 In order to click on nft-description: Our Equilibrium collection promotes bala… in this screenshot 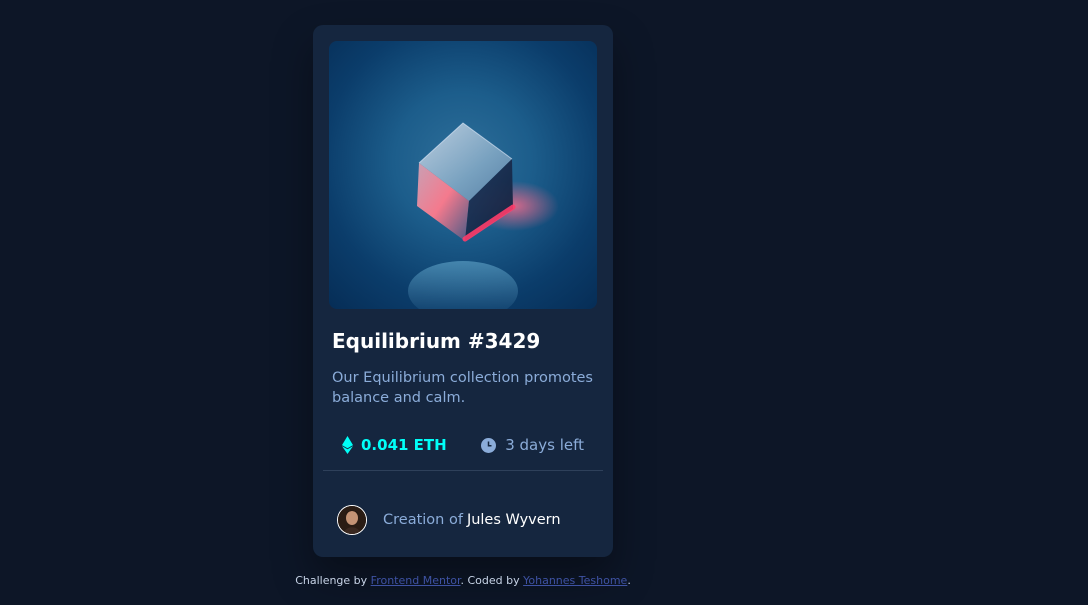, I will do `click(462, 388)`.